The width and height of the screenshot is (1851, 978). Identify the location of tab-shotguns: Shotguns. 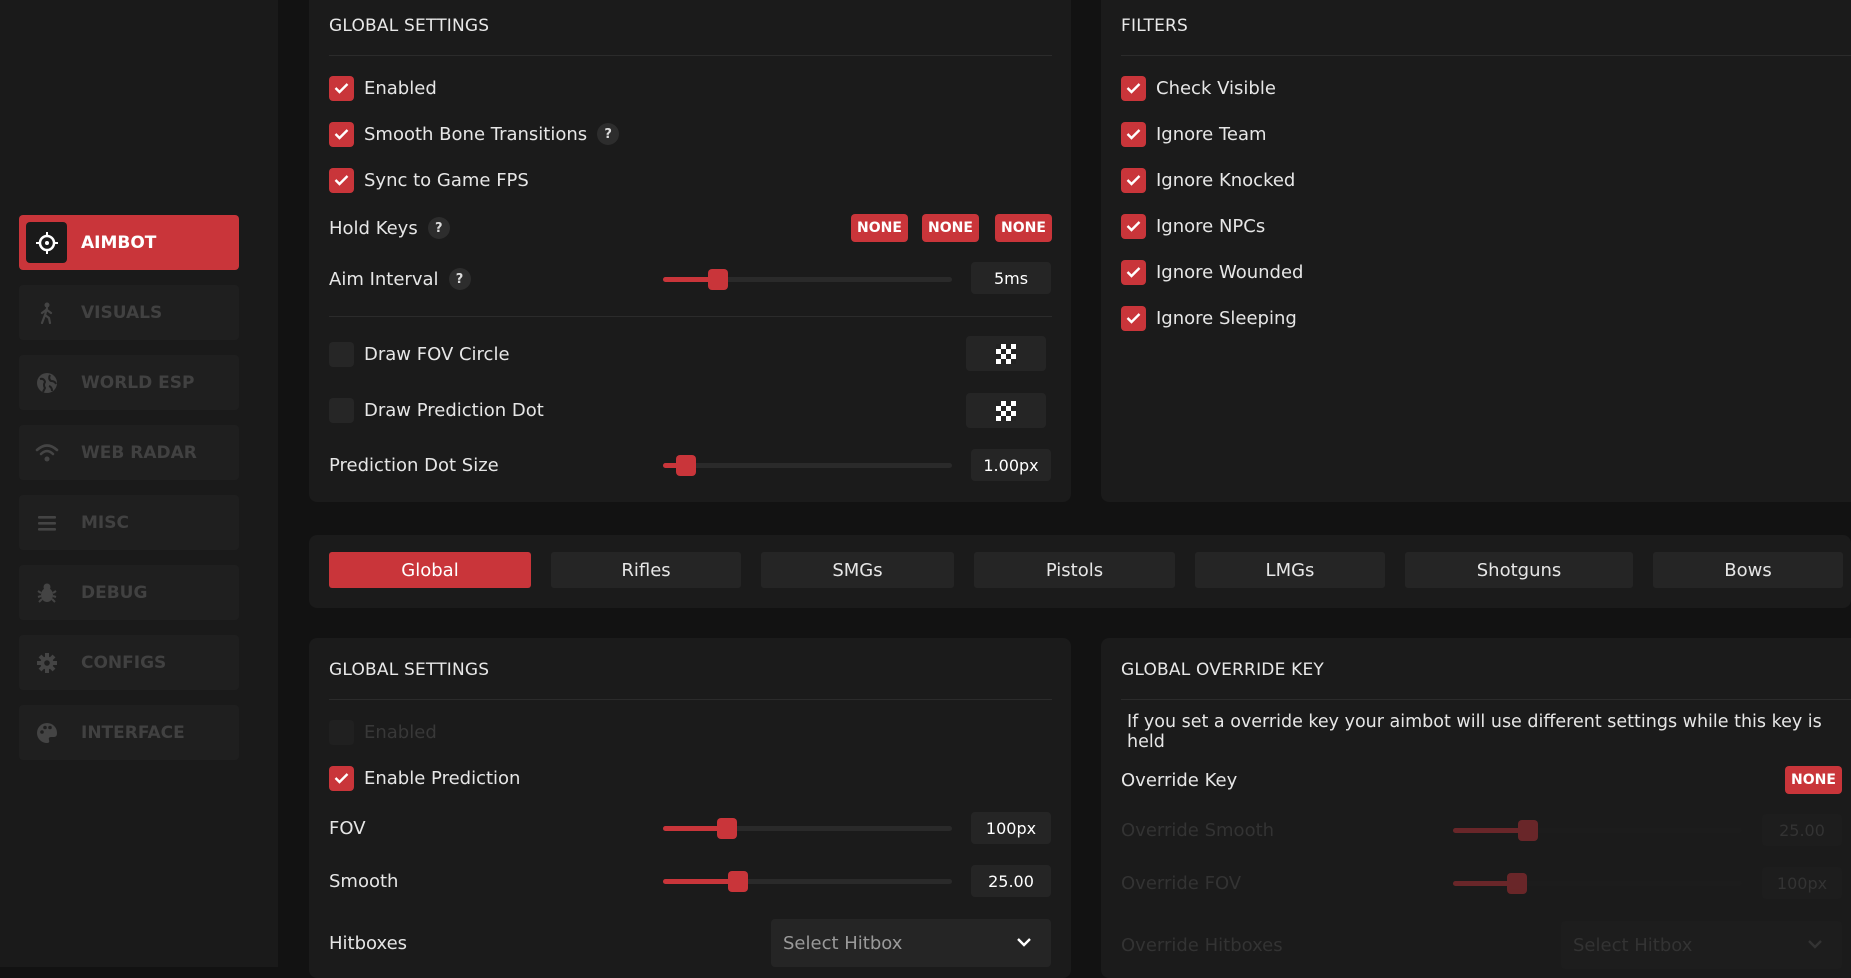
(1519, 570).